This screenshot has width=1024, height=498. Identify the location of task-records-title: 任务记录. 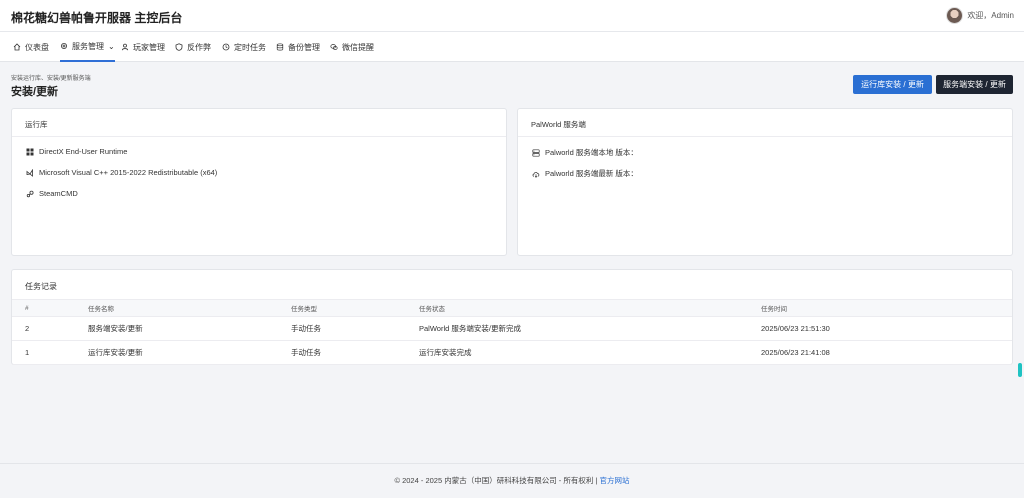
(41, 286).